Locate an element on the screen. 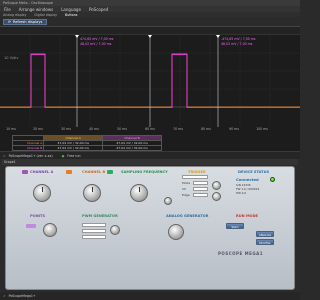  connection-led is located at coordinates (272, 179).